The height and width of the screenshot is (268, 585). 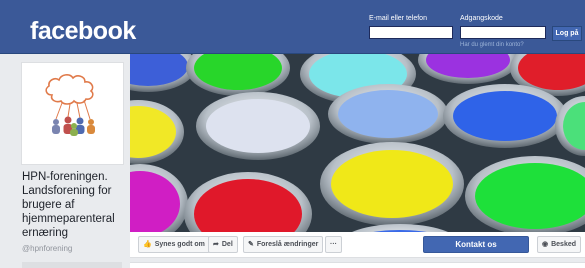 What do you see at coordinates (47, 248) in the screenshot?
I see `page-handle: @hpnforening` at bounding box center [47, 248].